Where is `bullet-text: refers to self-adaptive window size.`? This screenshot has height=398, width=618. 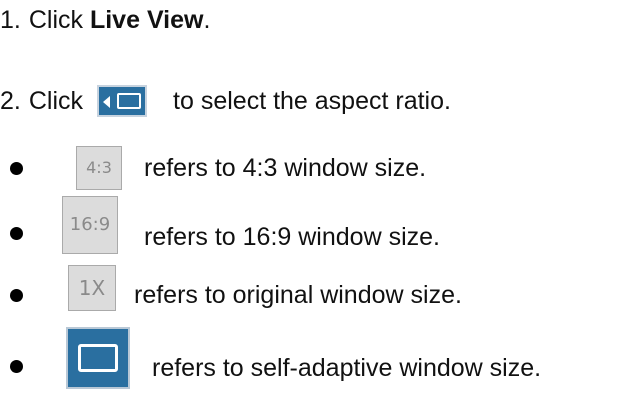
bullet-text: refers to self-adaptive window size. is located at coordinates (347, 367).